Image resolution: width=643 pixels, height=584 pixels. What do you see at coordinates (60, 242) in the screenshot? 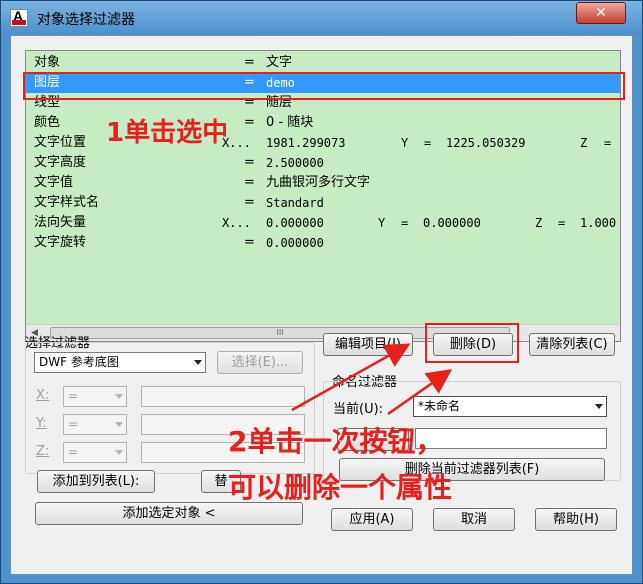
I see `row-name: 文字旋转` at bounding box center [60, 242].